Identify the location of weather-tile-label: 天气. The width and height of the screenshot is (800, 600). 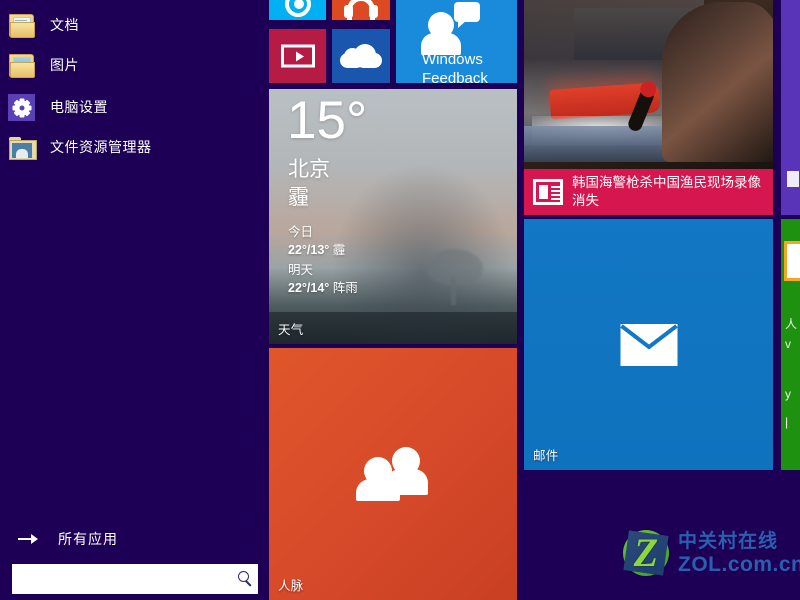
(291, 330).